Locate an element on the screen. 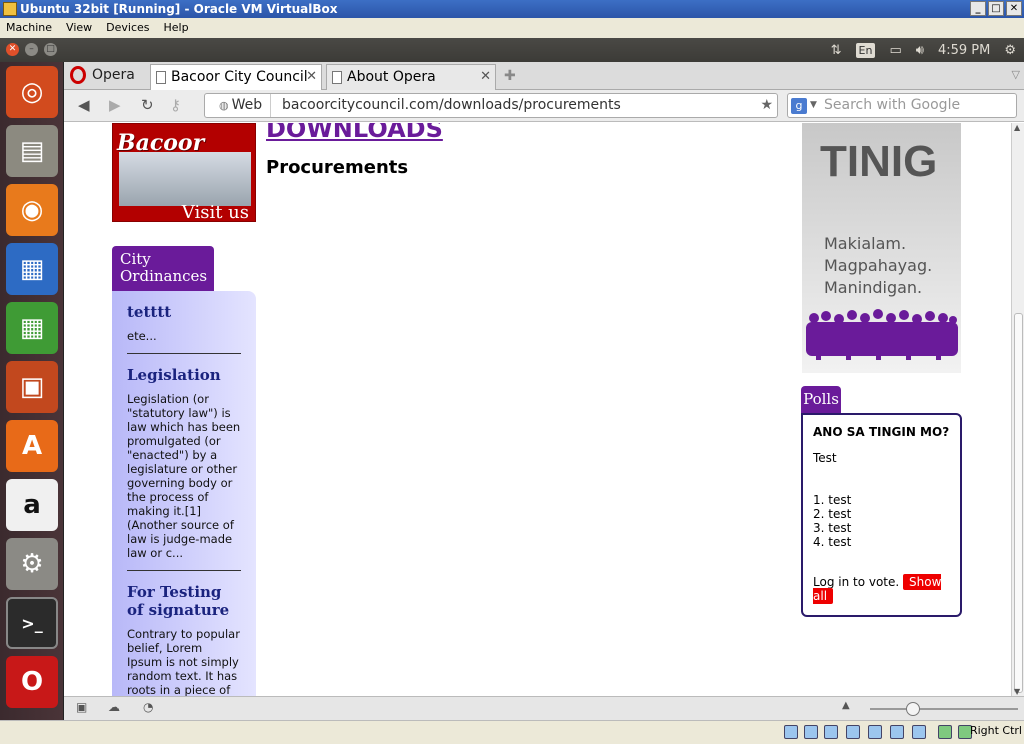 The height and width of the screenshot is (744, 1024). scrollbar-thumb is located at coordinates (1018, 503).